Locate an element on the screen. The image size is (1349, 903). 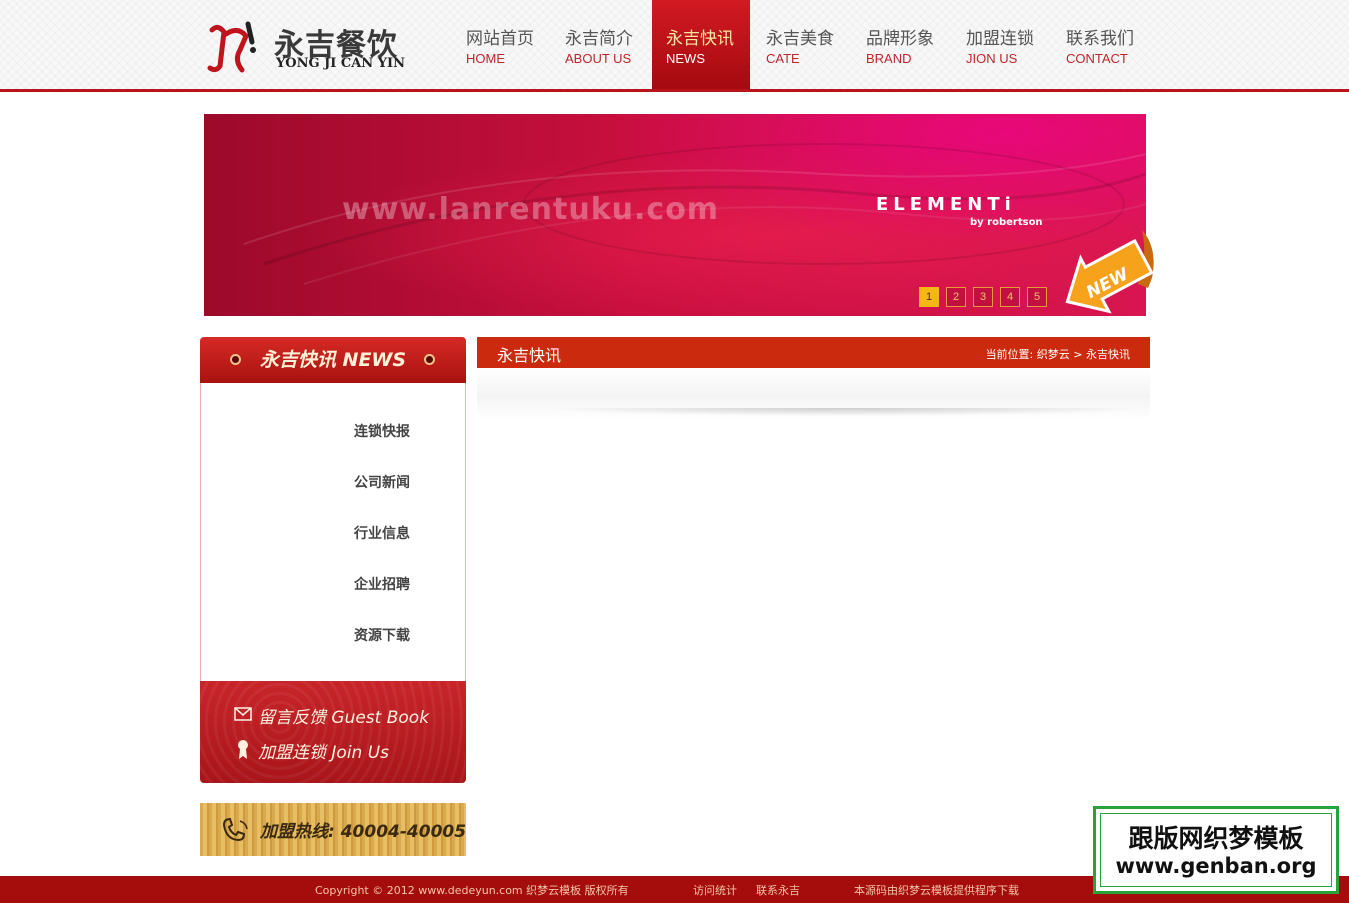
nav-home: 网站首页 HOME is located at coordinates (501, 45).